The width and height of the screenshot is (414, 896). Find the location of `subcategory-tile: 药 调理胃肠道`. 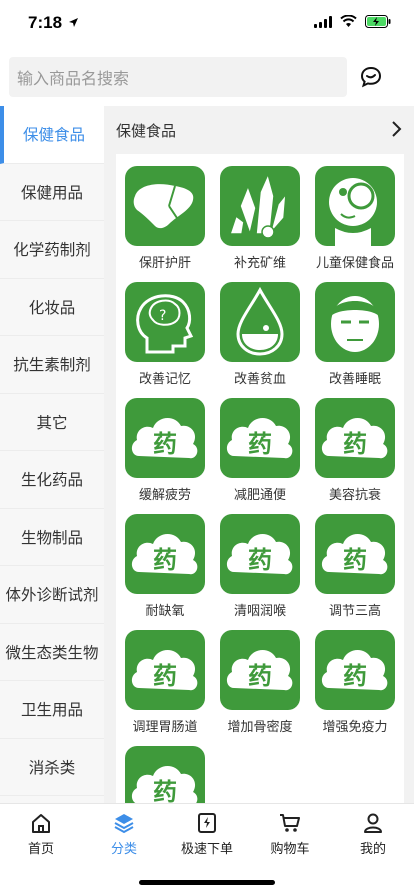

subcategory-tile: 药 调理胃肠道 is located at coordinates (165, 682).